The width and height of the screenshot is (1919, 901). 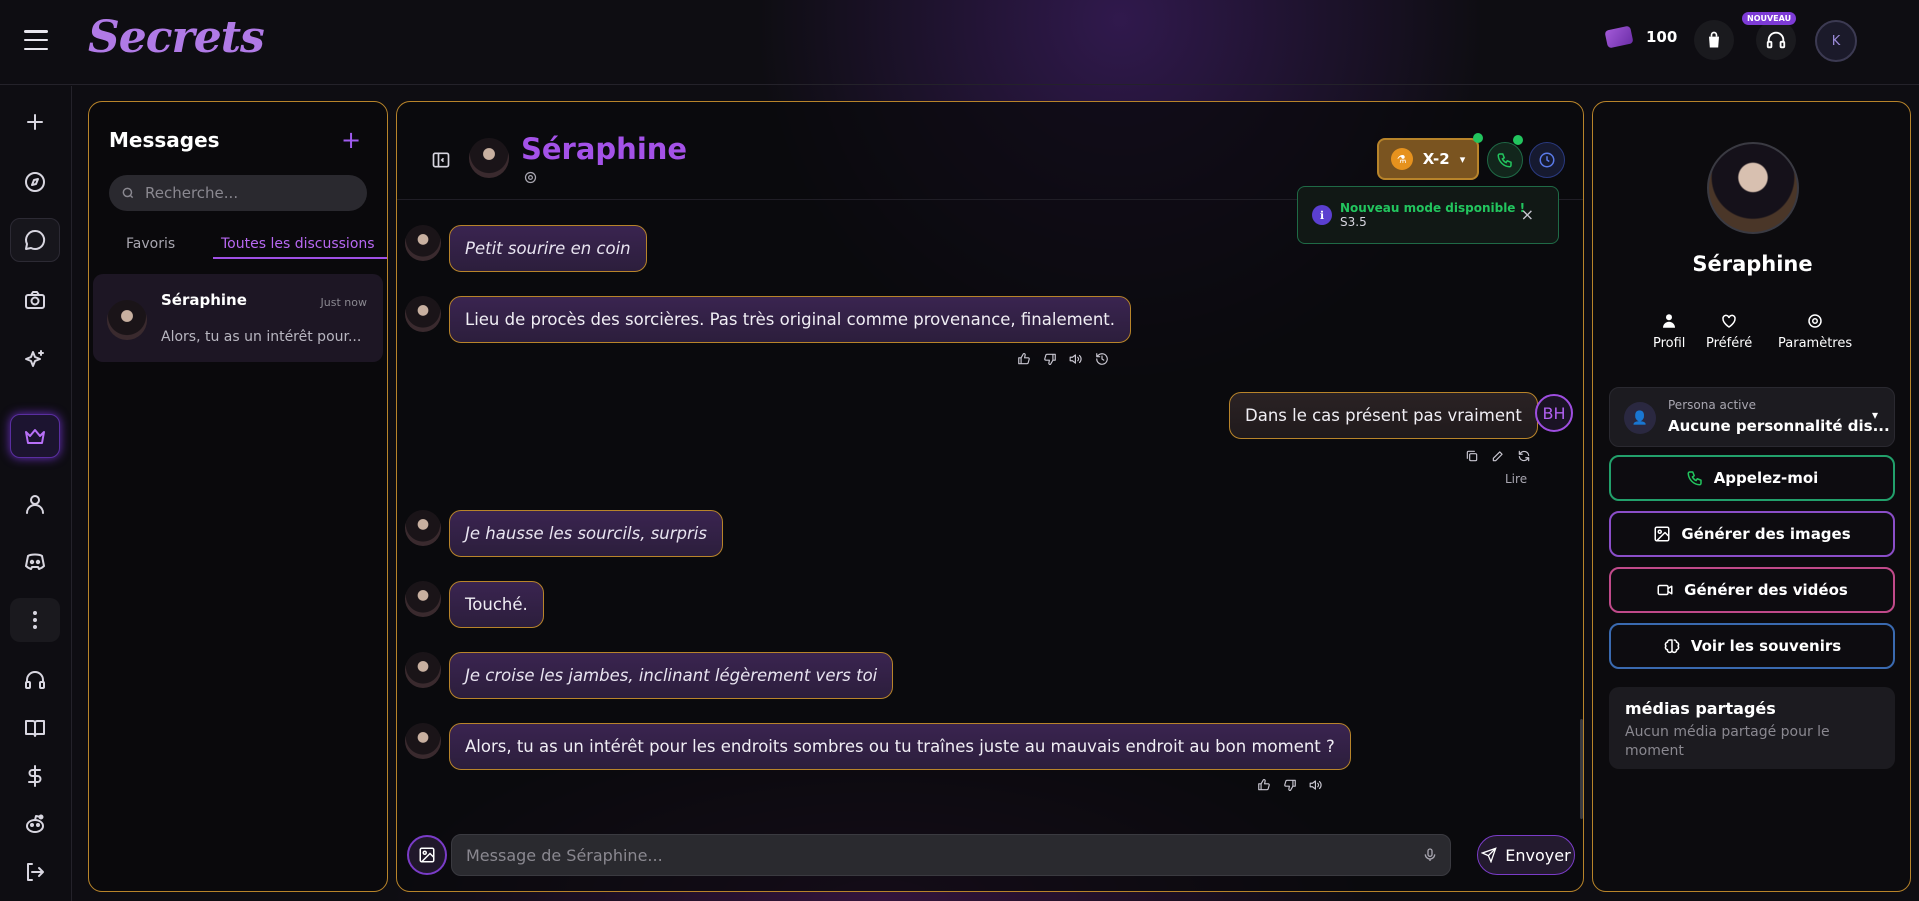 What do you see at coordinates (298, 244) in the screenshot?
I see `tab-all-discussions: Toutes les discussions` at bounding box center [298, 244].